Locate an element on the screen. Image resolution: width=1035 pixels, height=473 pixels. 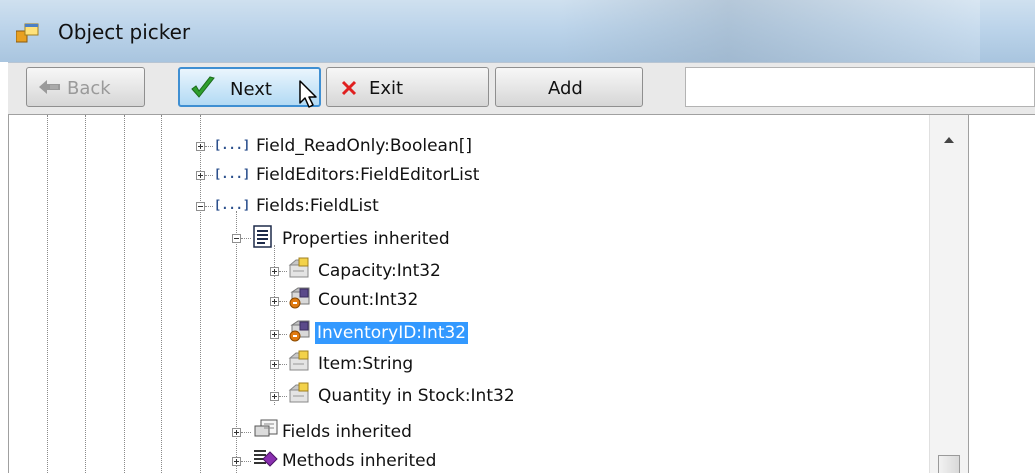
back-label: Back is located at coordinates (89, 88).